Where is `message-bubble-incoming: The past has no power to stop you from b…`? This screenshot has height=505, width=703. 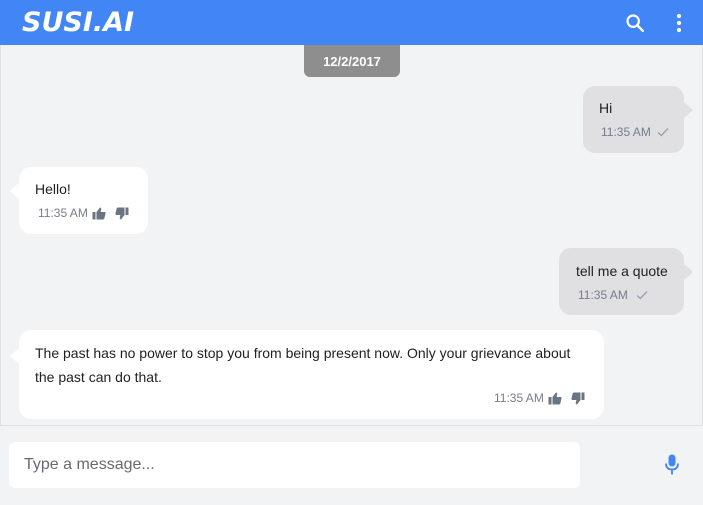
message-bubble-incoming: The past has no power to stop you from b… is located at coordinates (311, 374).